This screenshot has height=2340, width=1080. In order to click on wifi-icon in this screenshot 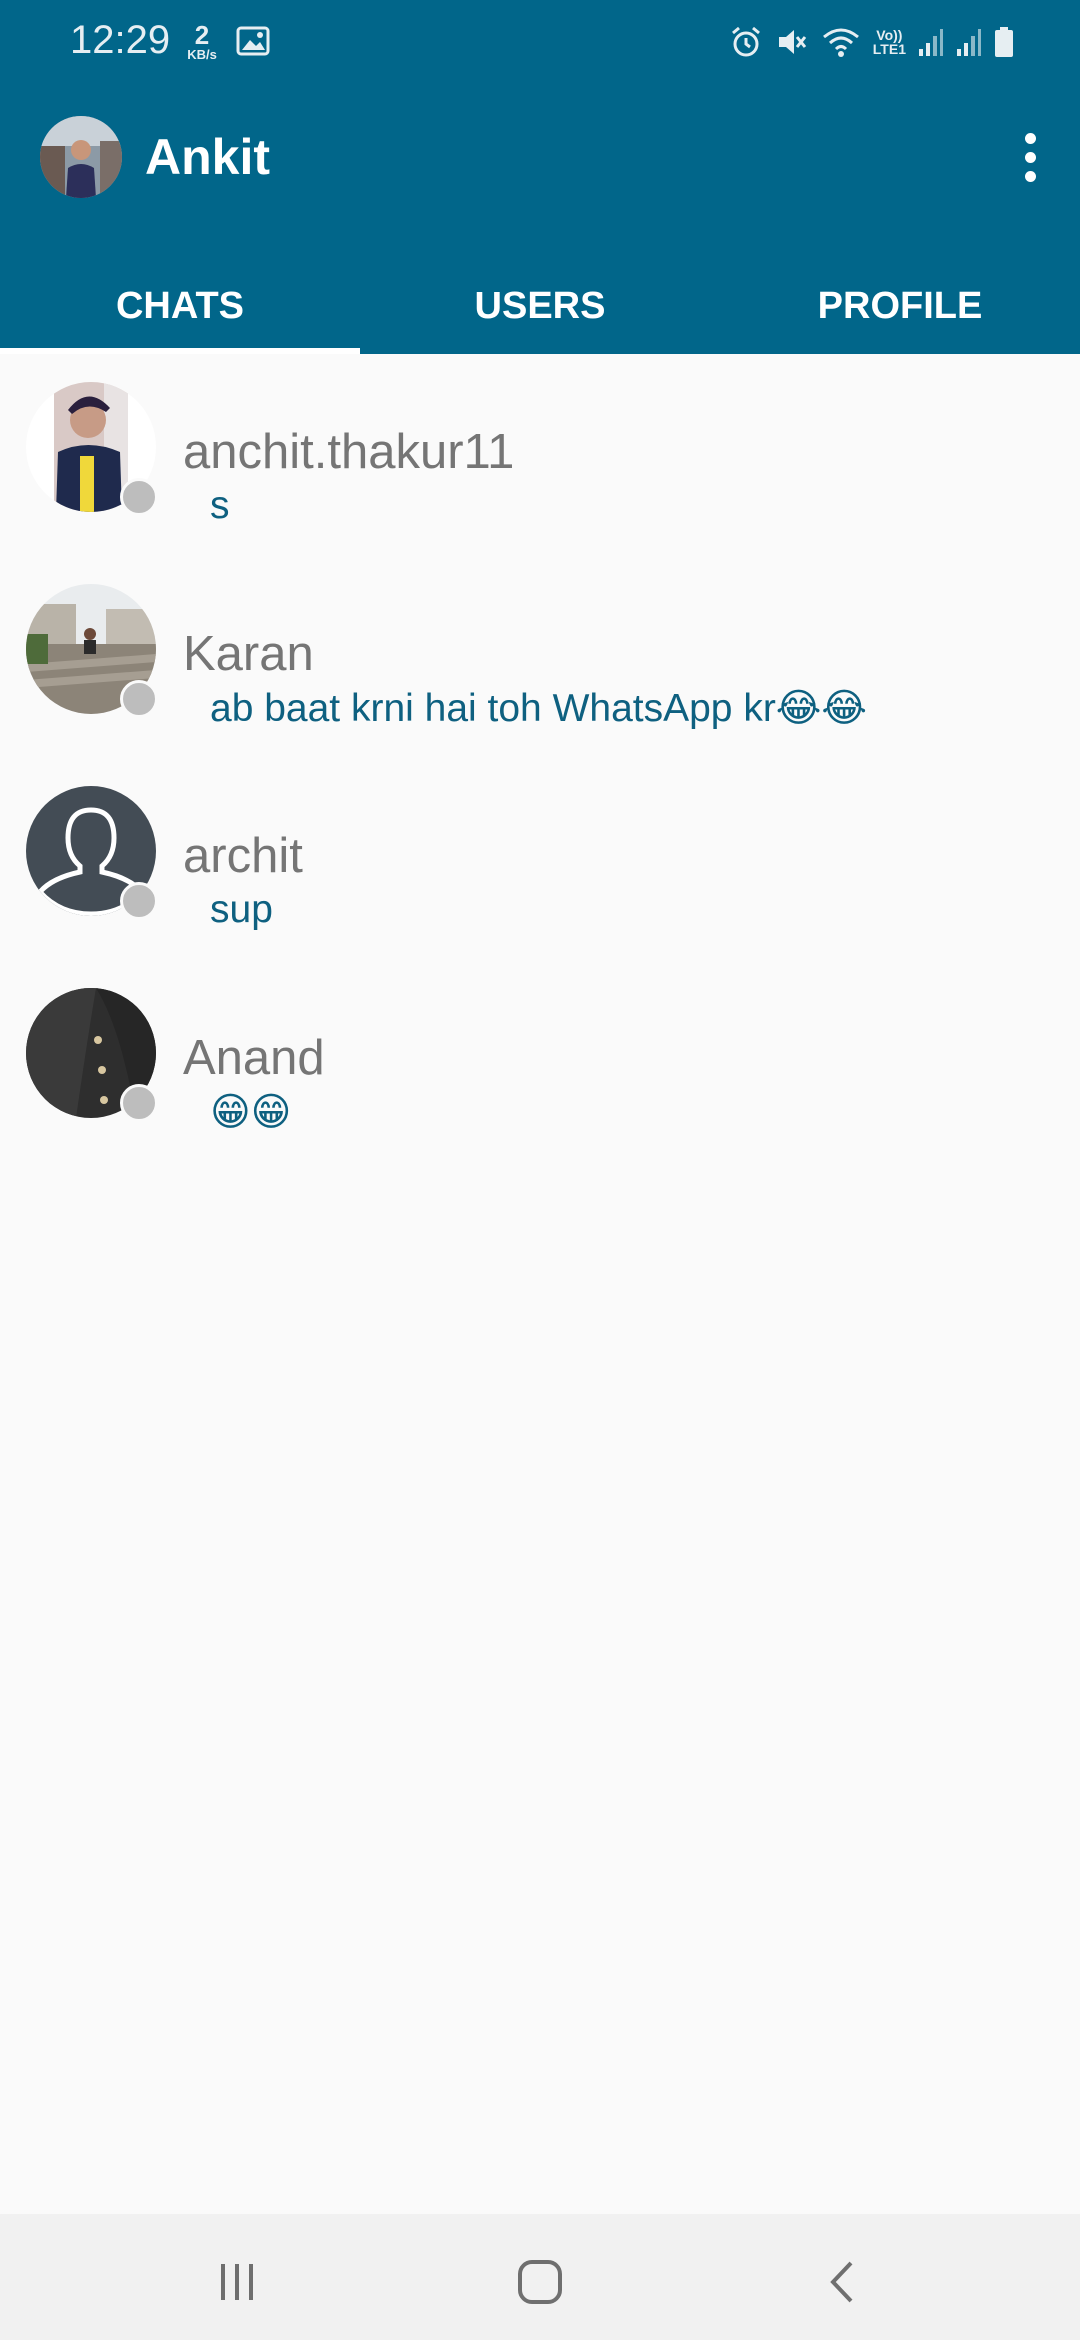, I will do `click(840, 42)`.